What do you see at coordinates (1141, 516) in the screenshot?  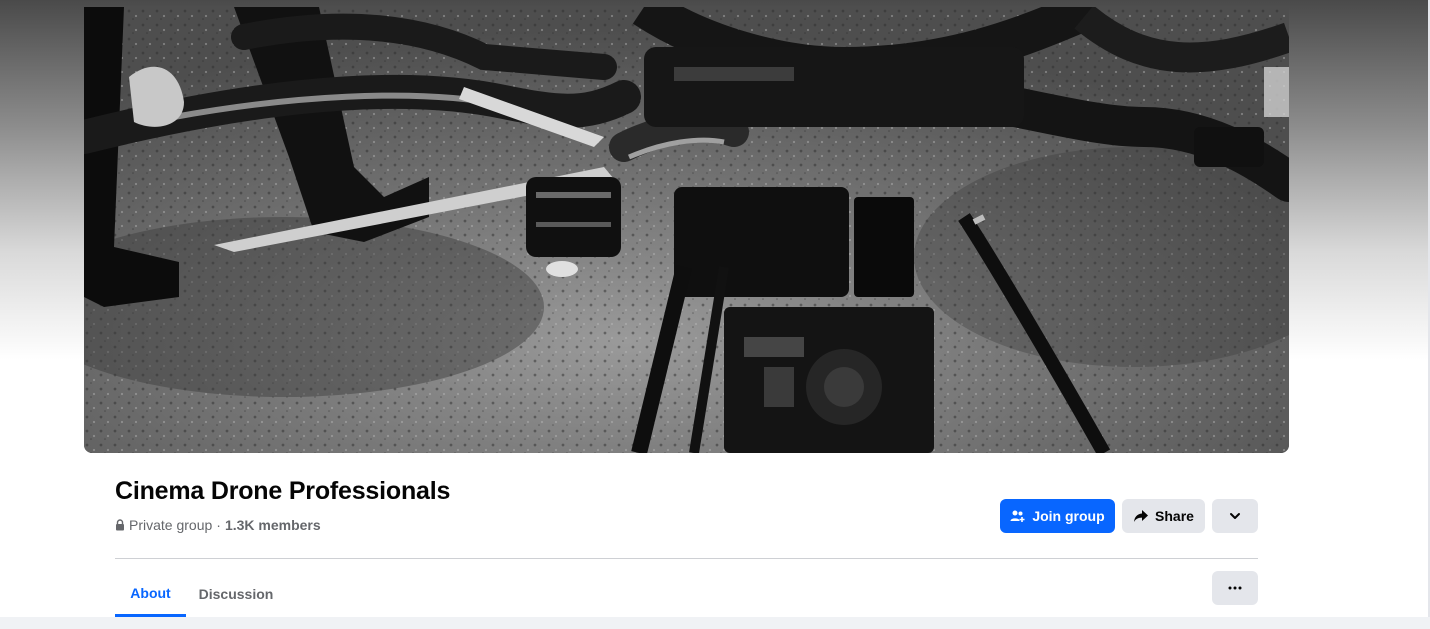 I see `share-arrow-icon` at bounding box center [1141, 516].